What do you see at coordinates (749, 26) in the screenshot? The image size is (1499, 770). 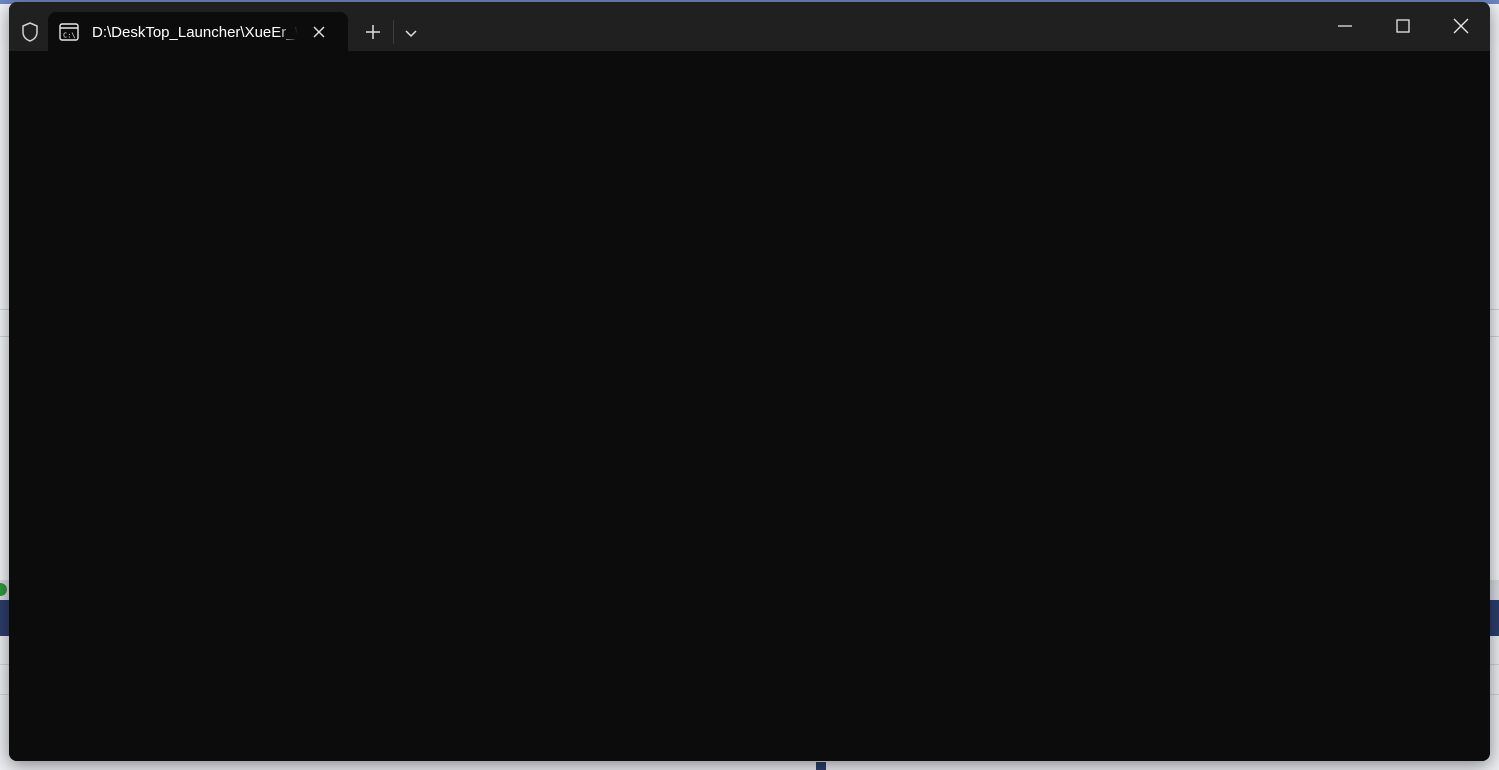 I see `title-bar: C:\ D:\DeskTop_Launcher\XueEr_W` at bounding box center [749, 26].